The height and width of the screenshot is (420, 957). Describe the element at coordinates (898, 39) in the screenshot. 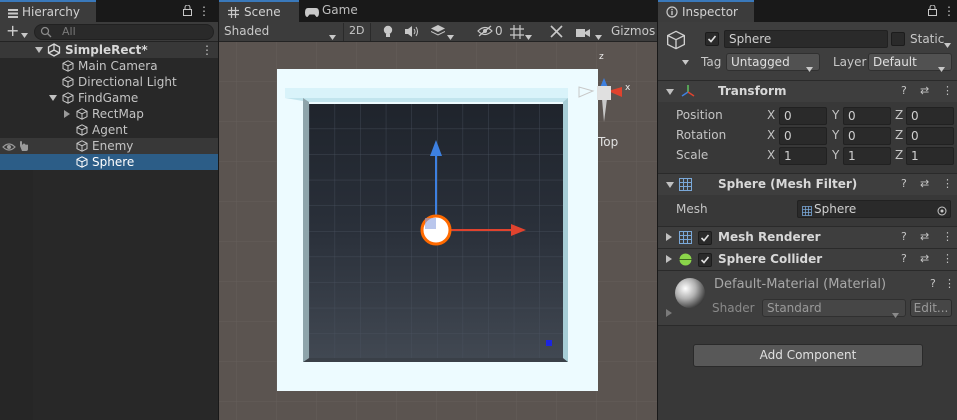

I see `static-checkbox` at that location.